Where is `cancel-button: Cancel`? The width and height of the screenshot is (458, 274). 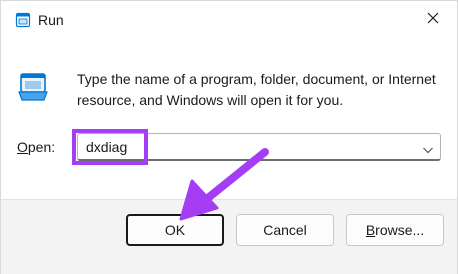 cancel-button: Cancel is located at coordinates (285, 230).